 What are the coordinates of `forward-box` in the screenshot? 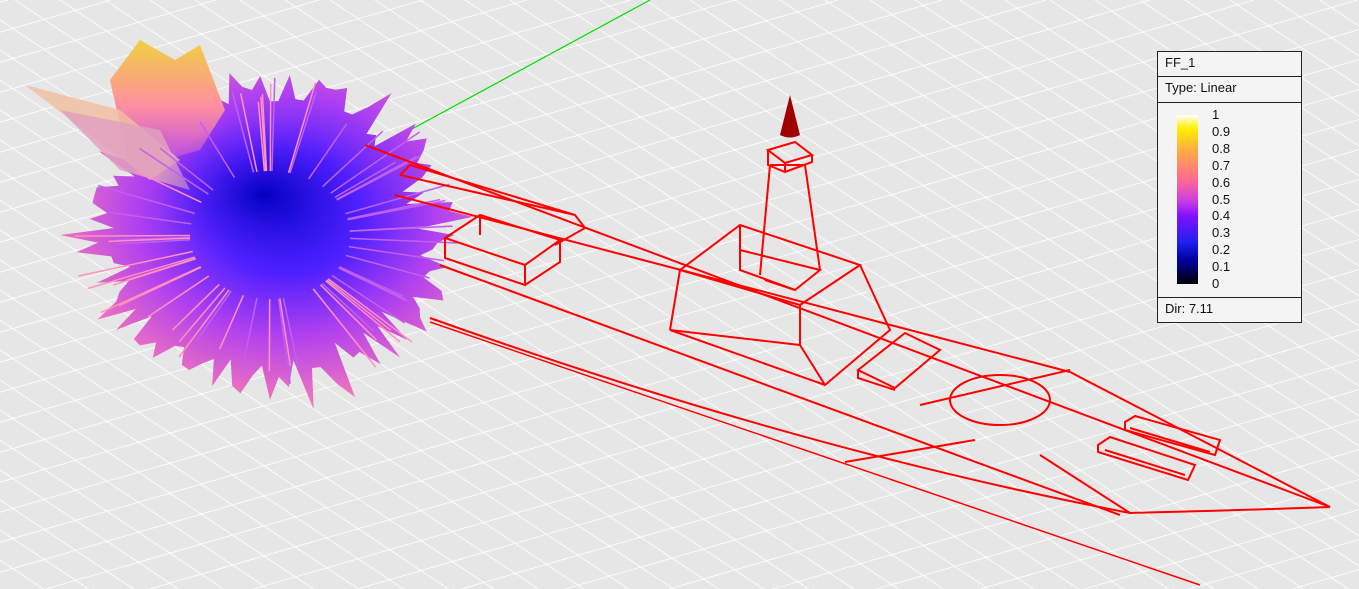 It's located at (502, 250).